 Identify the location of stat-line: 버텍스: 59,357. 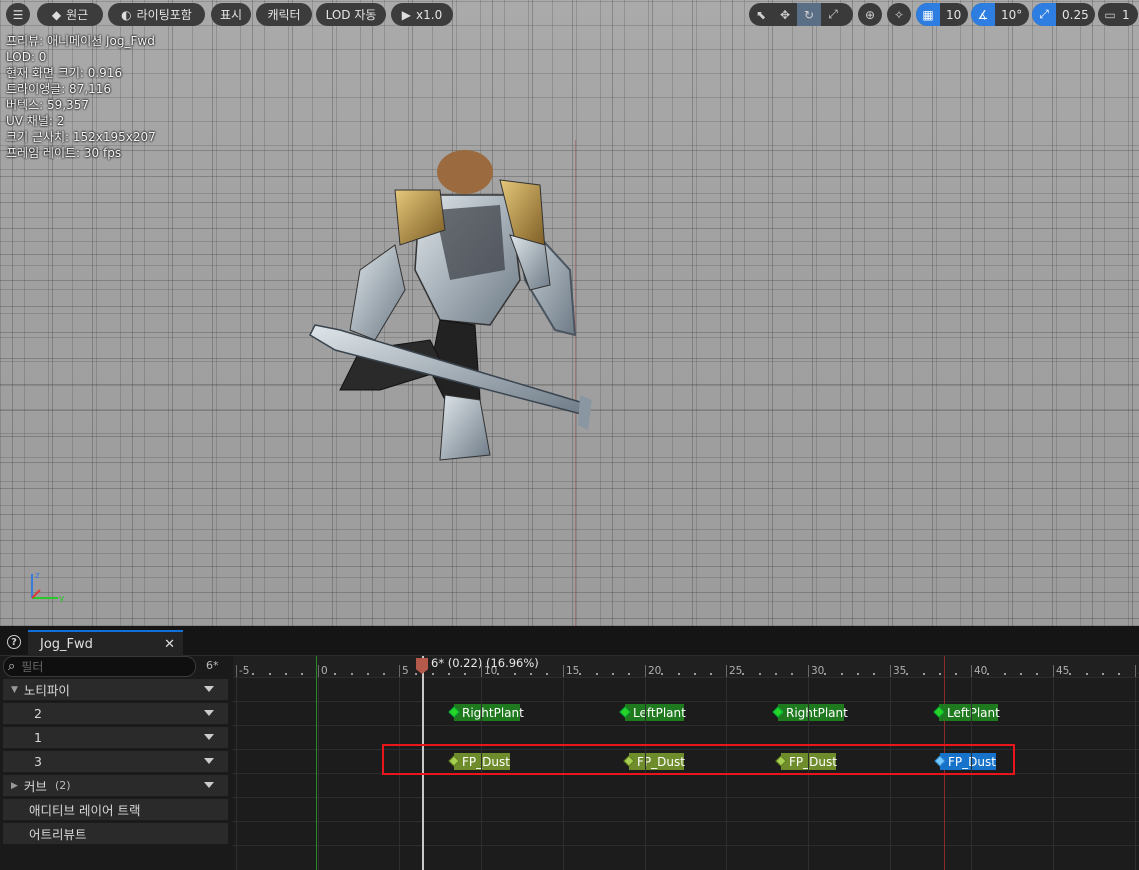
(47, 105).